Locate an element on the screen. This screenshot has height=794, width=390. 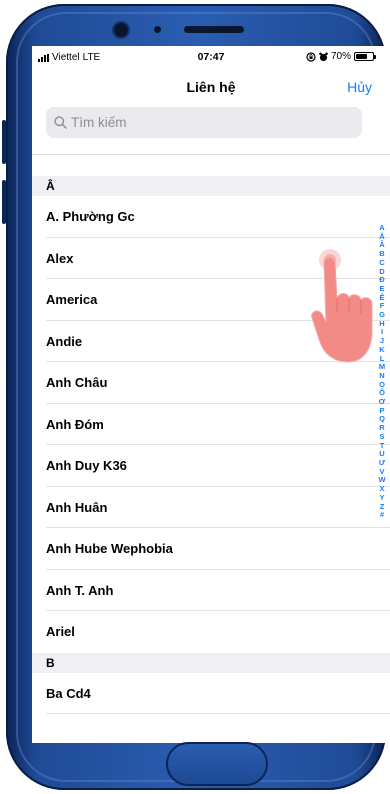
status-right: 70% is located at coordinates (341, 56).